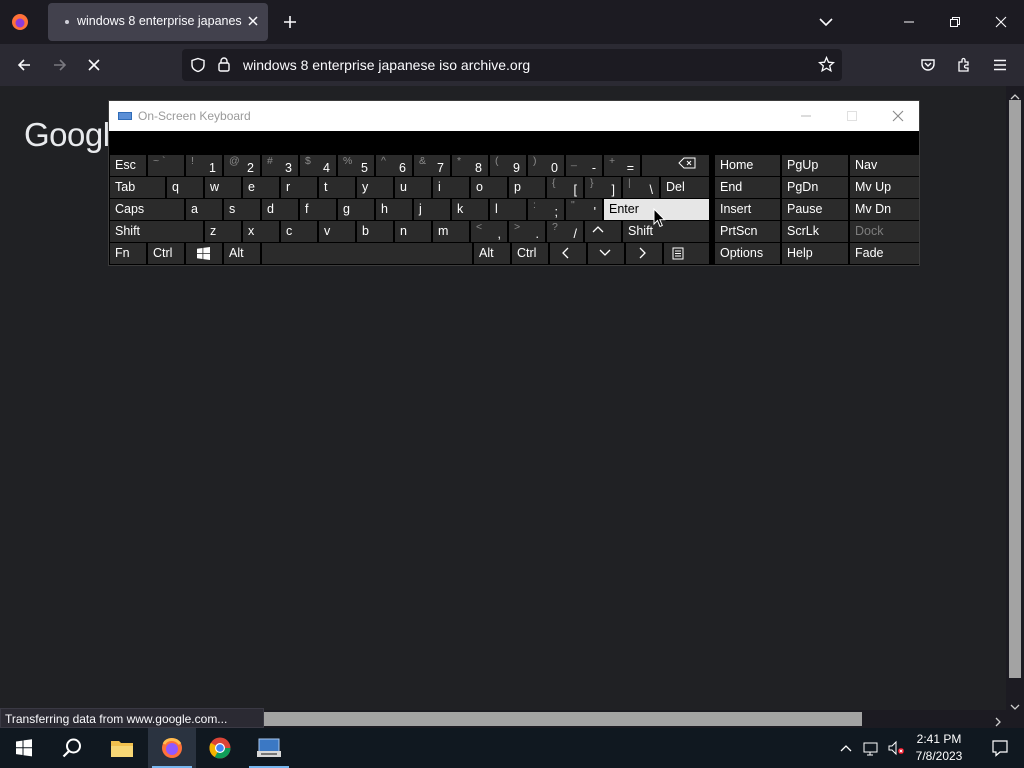  What do you see at coordinates (622, 165) in the screenshot?
I see `key-equals: + =` at bounding box center [622, 165].